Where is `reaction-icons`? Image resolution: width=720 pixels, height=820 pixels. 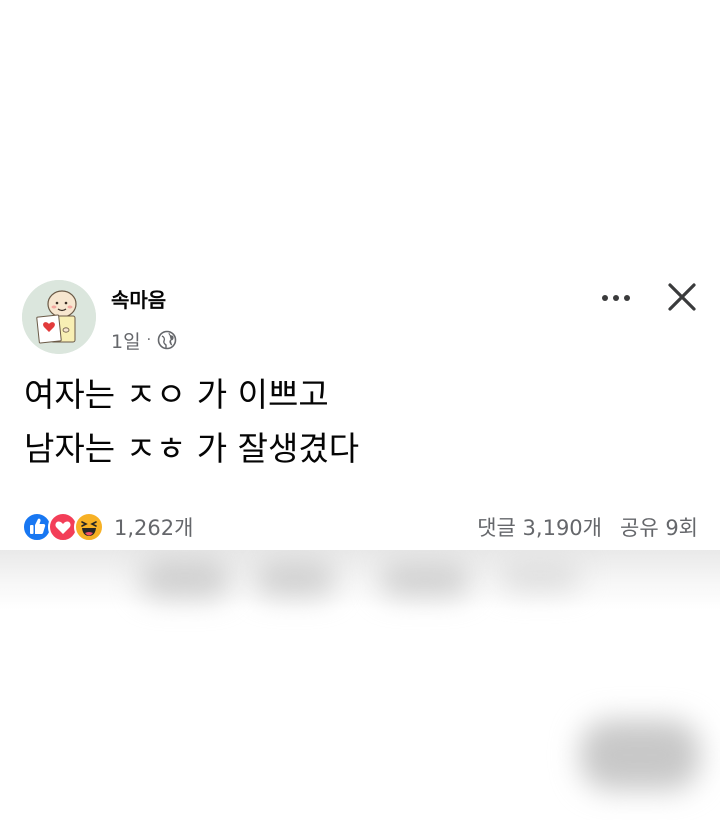 reaction-icons is located at coordinates (63, 527).